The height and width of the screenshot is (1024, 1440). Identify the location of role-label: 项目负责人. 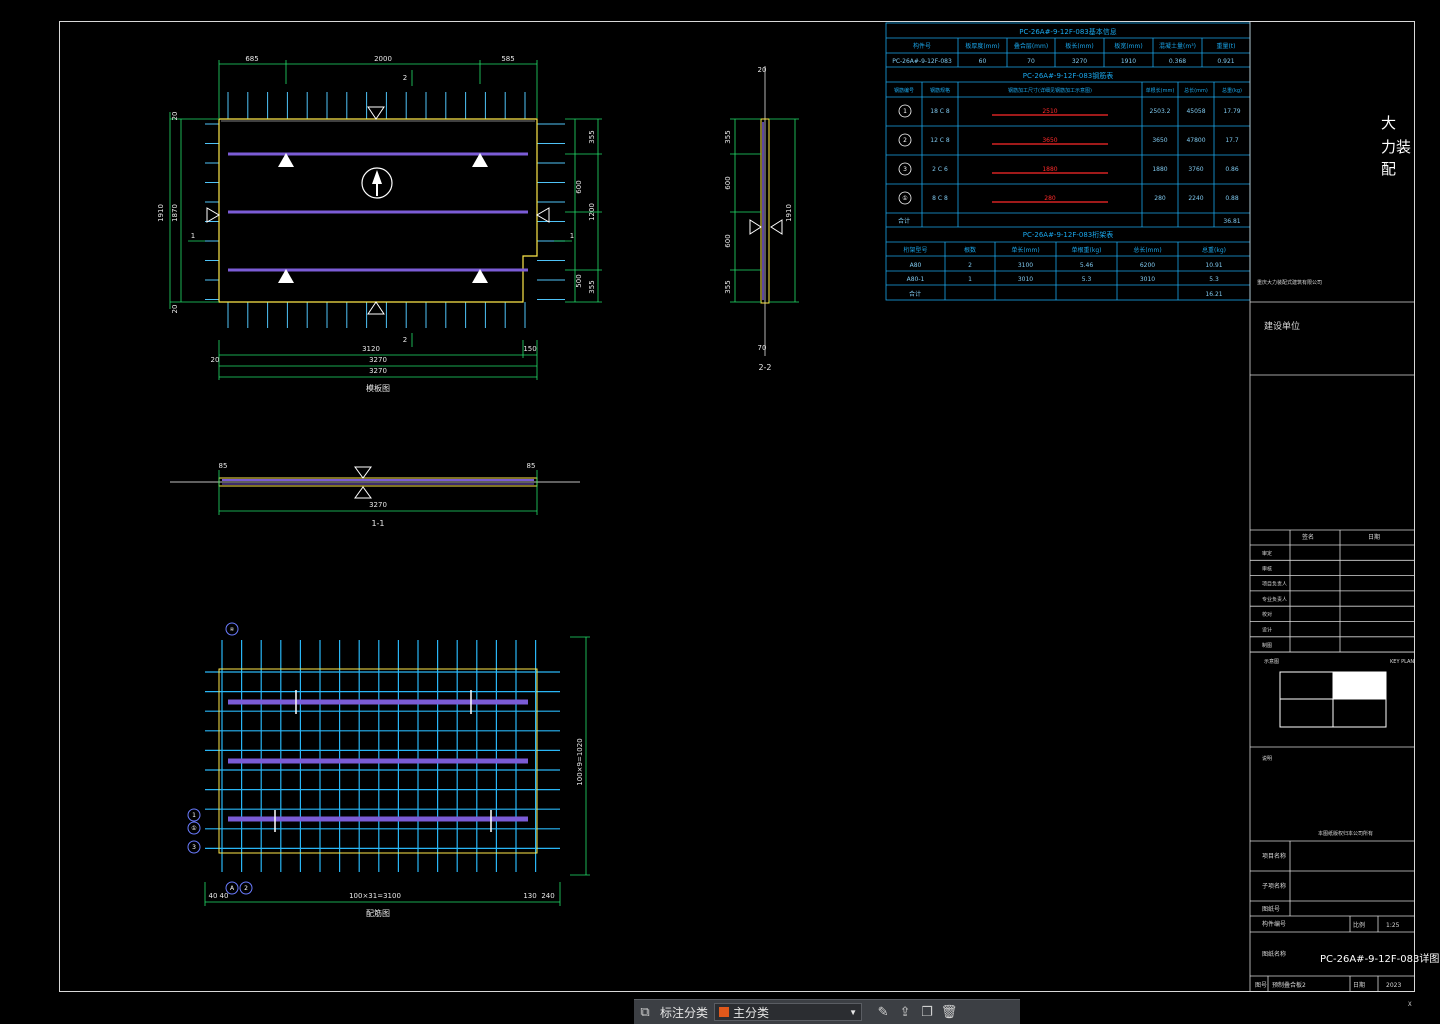
(1274, 584).